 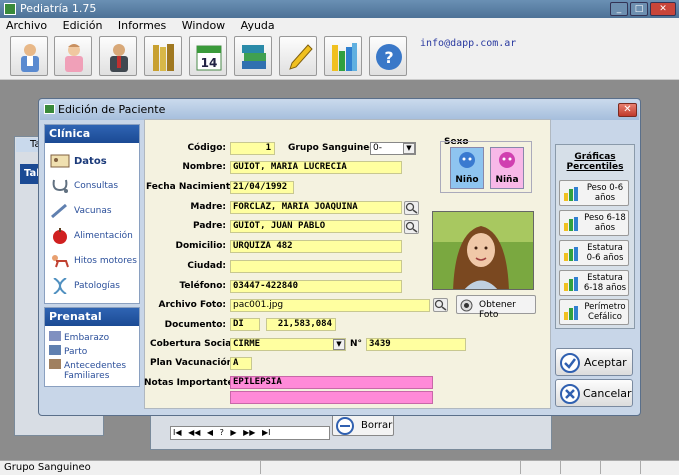 I want to click on grafica-estatura-6-18-button: Estatura 6-18 años, so click(x=594, y=283).